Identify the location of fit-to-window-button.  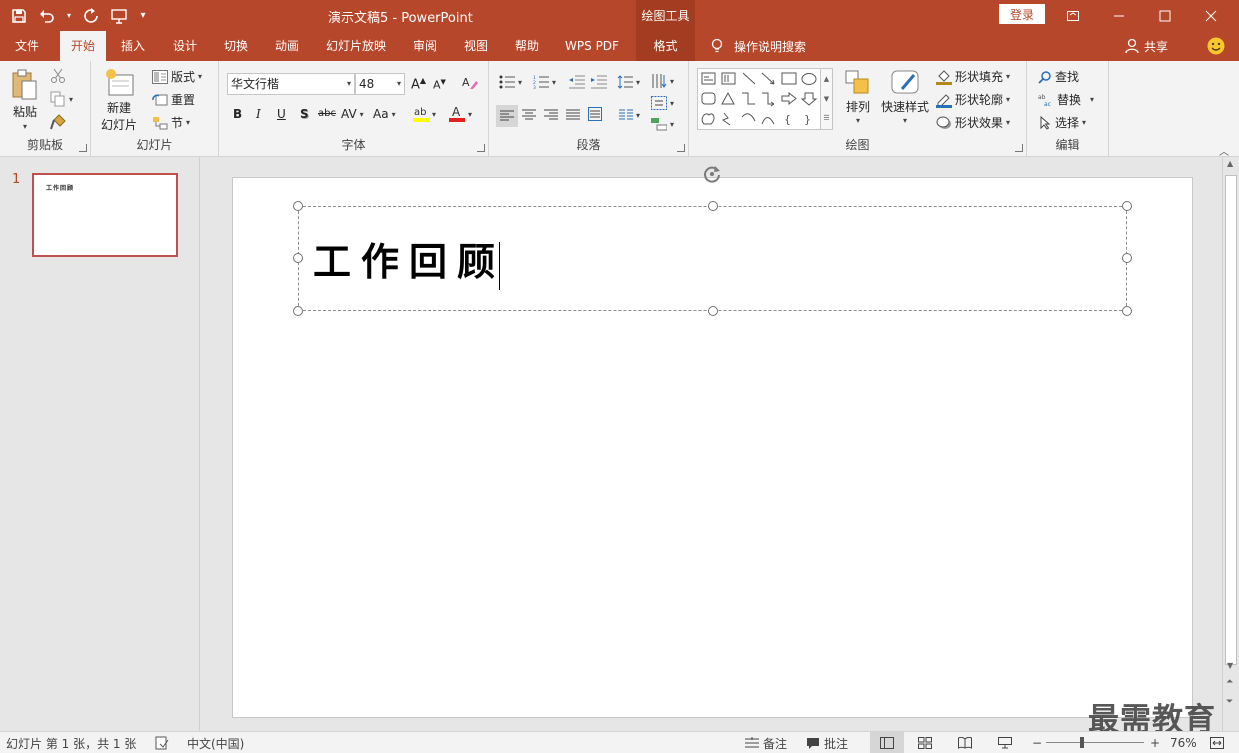
(1217, 742).